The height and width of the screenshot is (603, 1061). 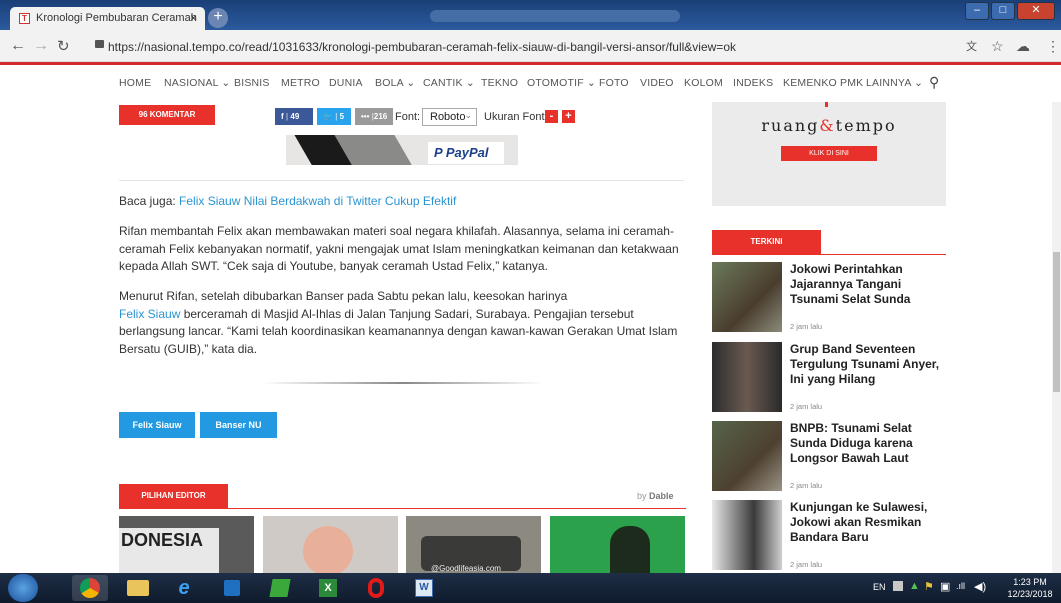 What do you see at coordinates (63, 46) in the screenshot?
I see `reload-icon: ↻` at bounding box center [63, 46].